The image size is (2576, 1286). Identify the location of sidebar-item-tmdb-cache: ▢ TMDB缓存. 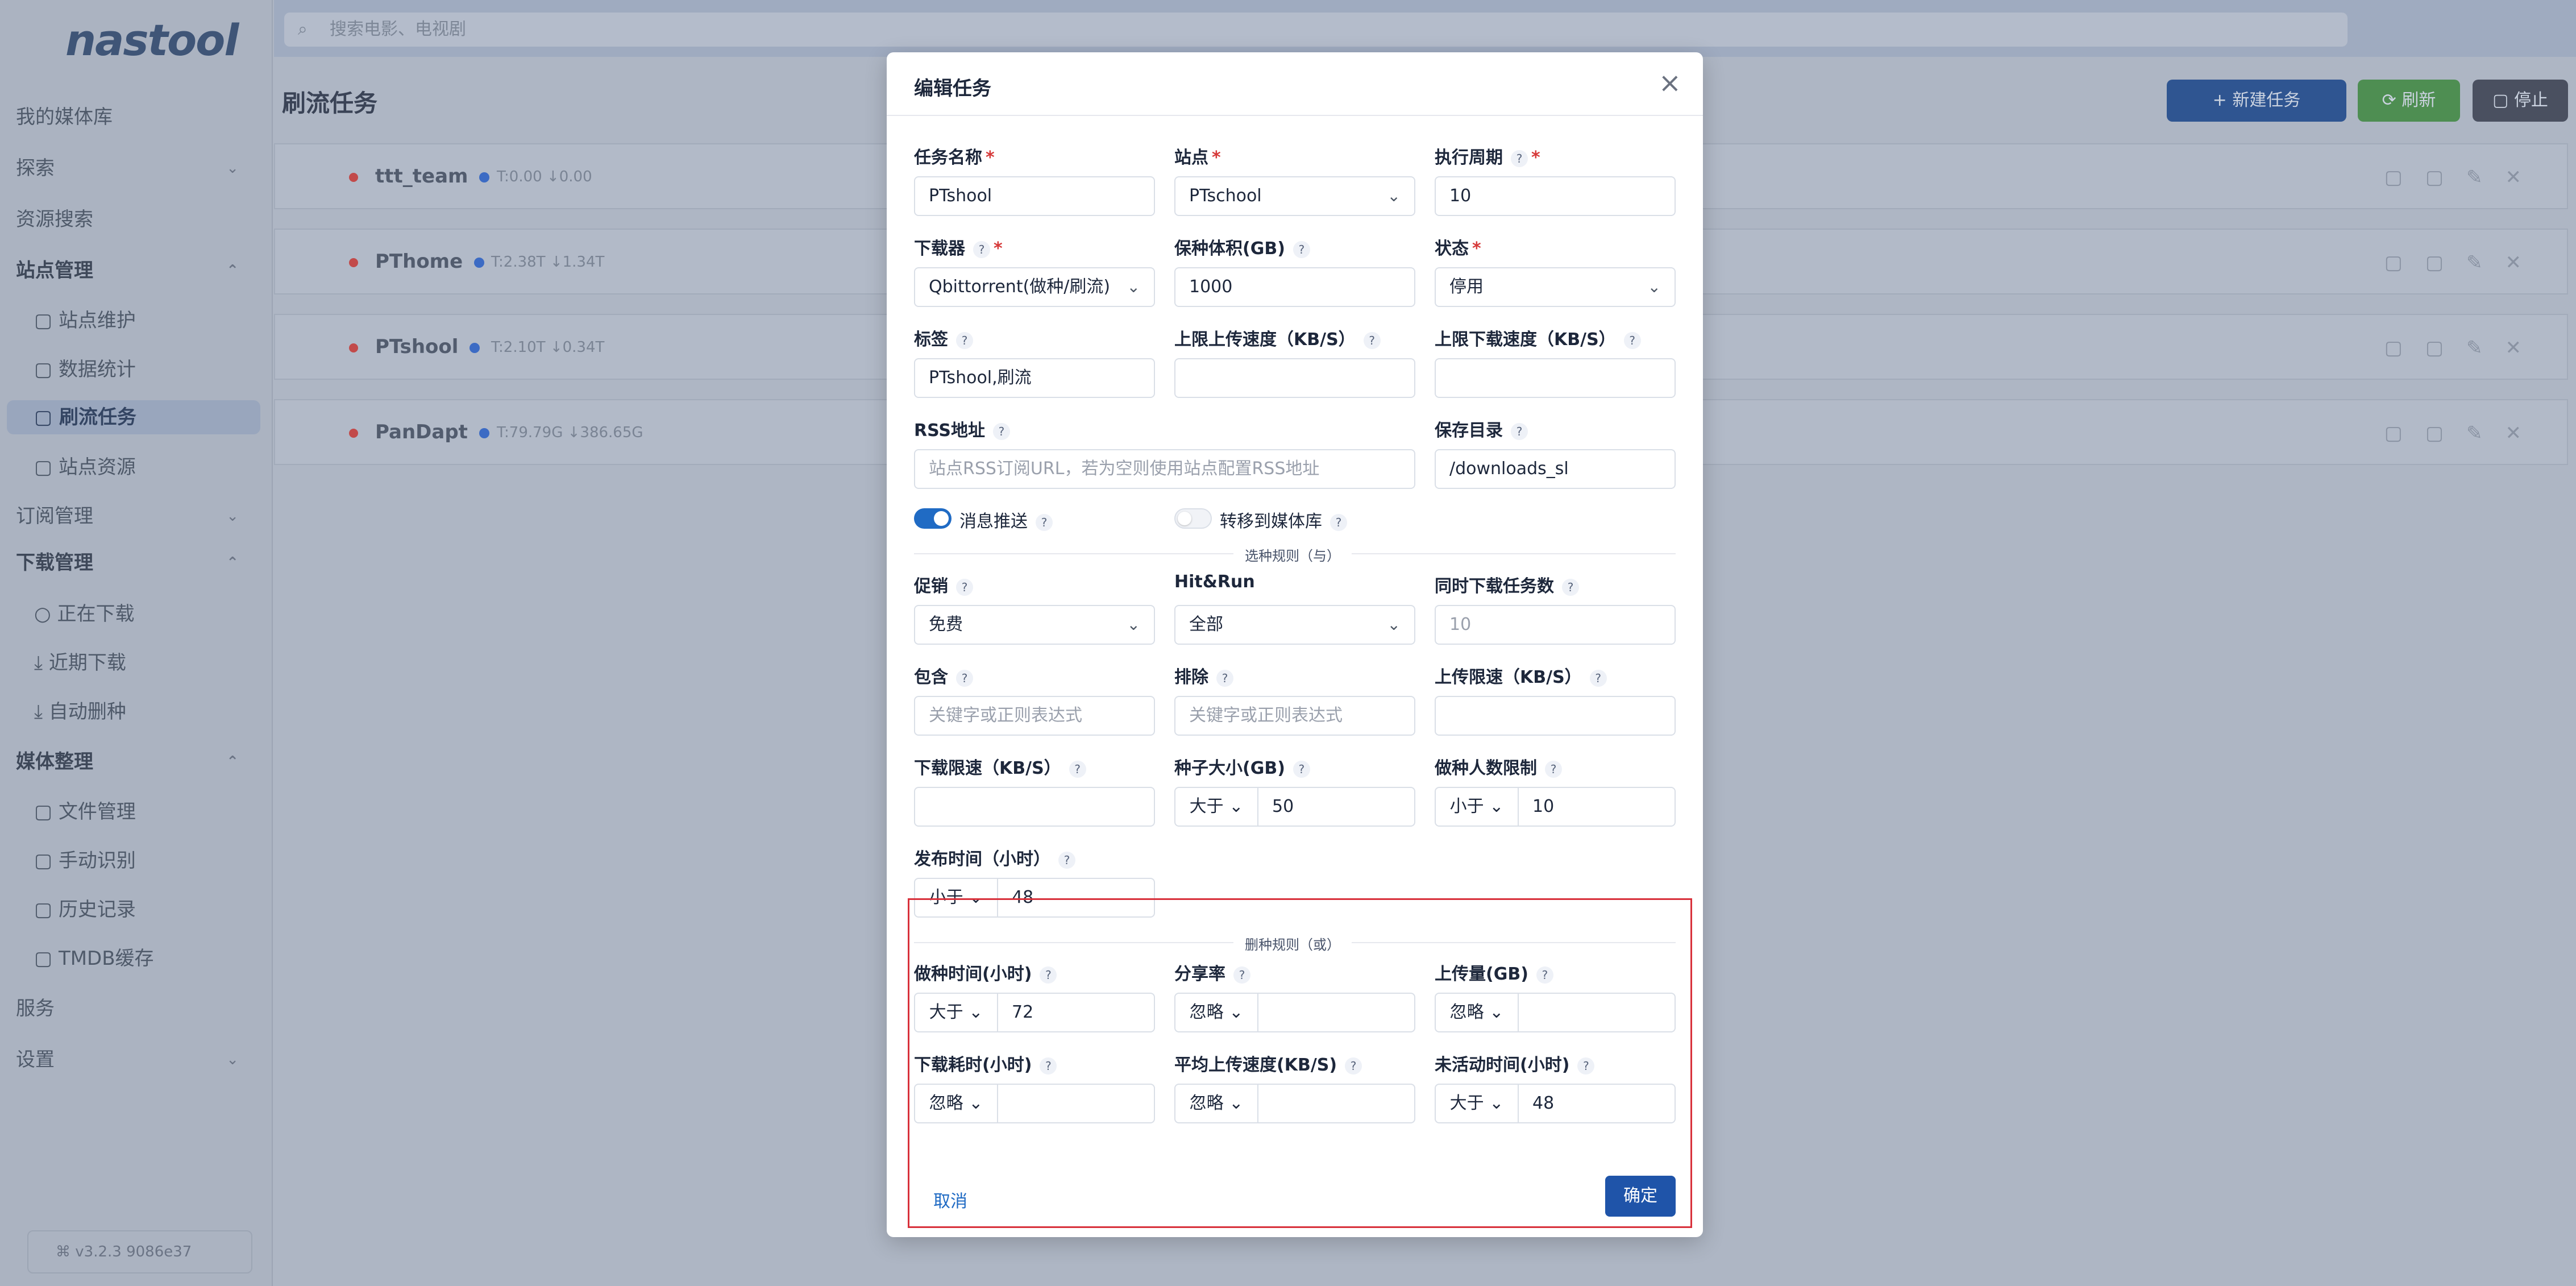
(94, 958).